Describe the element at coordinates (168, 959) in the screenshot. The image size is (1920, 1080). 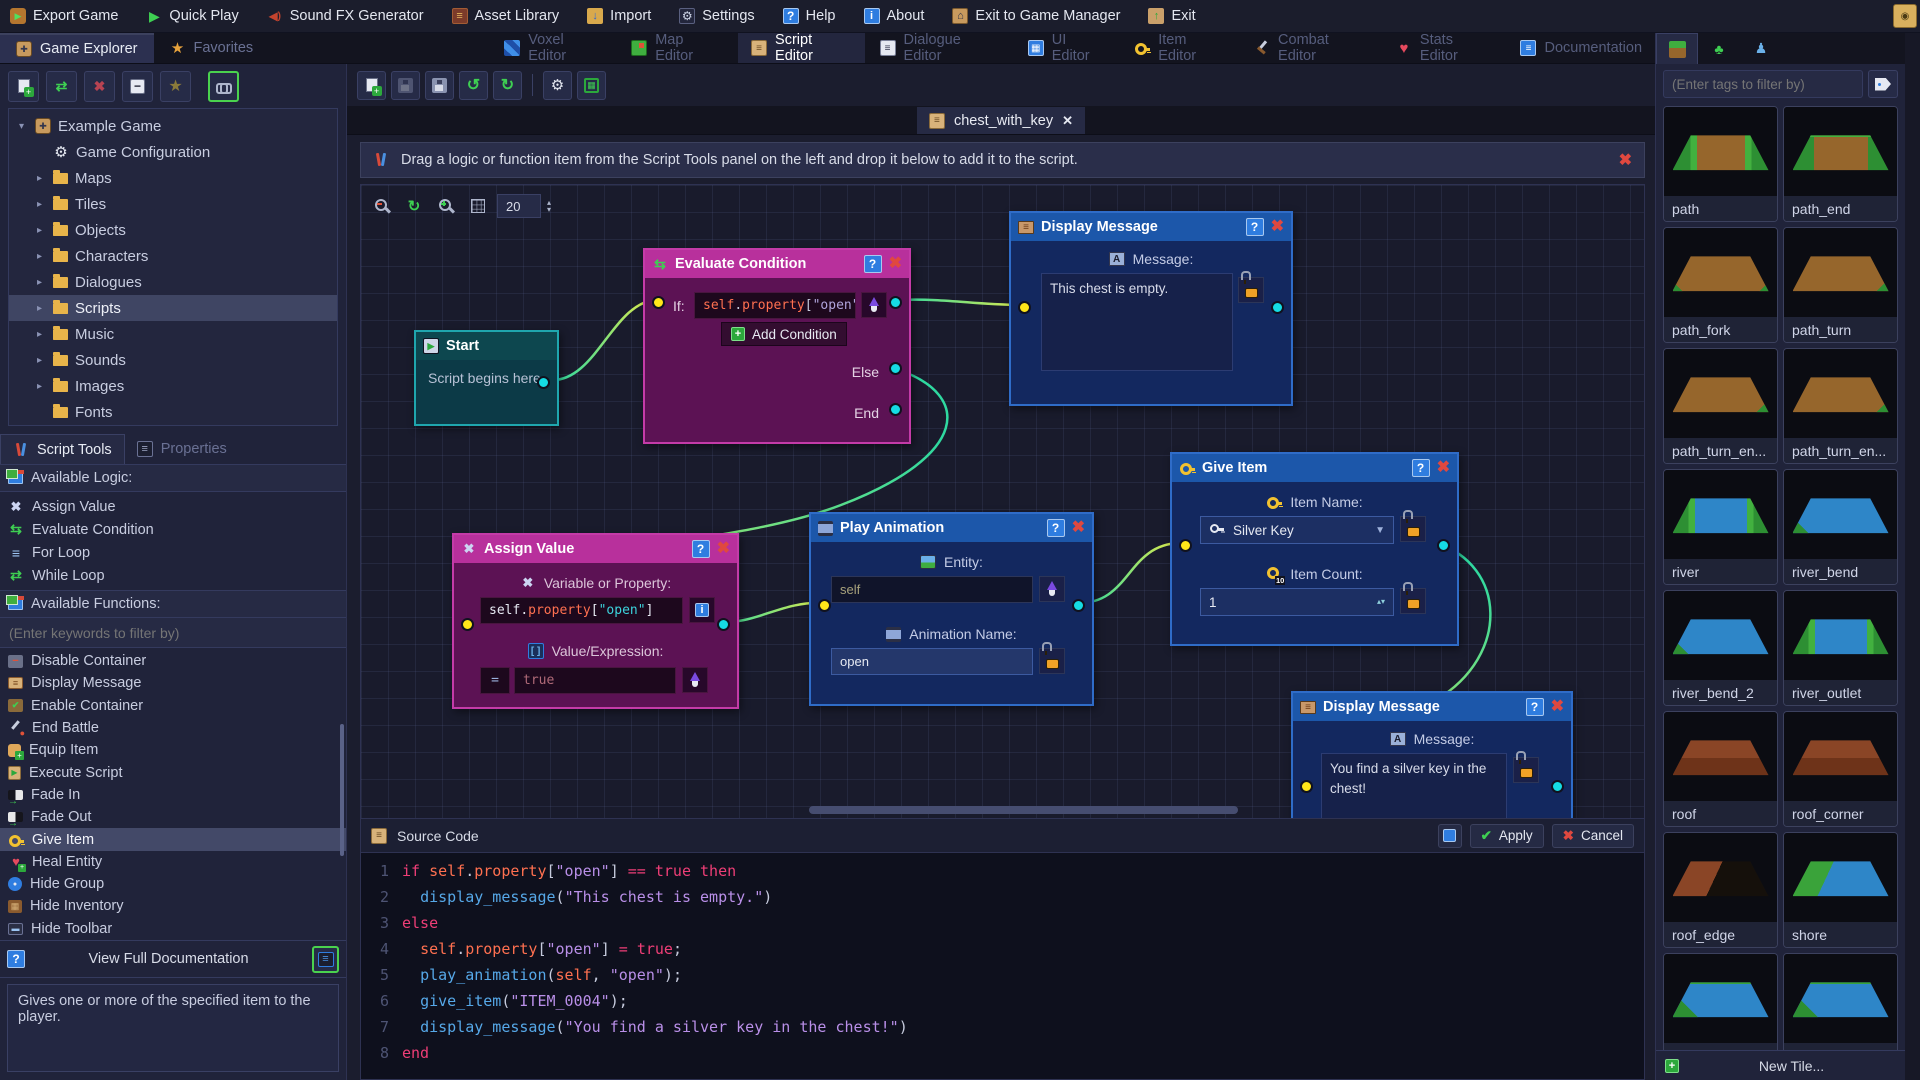
I see `view-docs-button: View Full Documentation` at that location.